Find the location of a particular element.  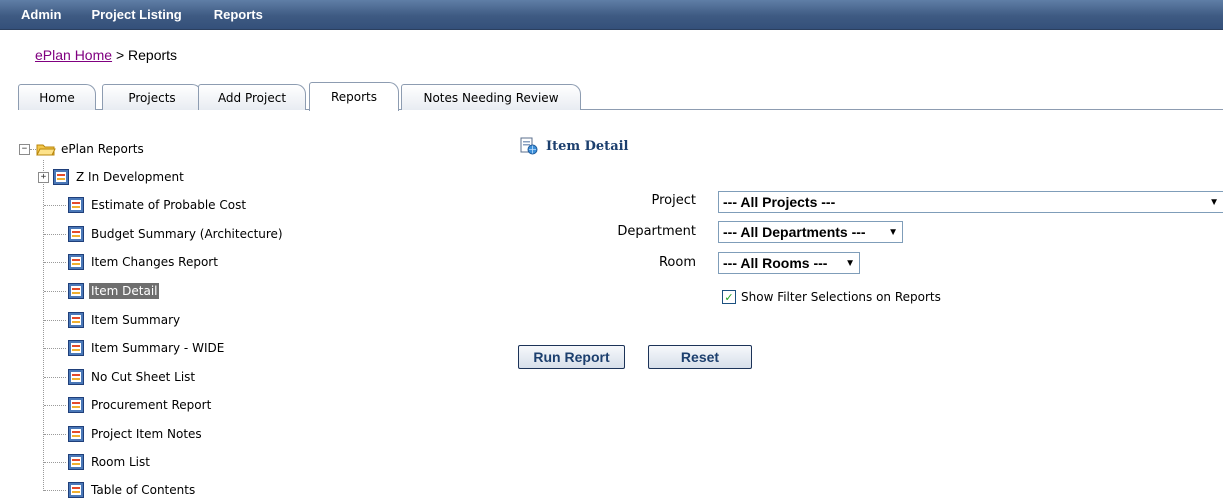

breadcrumb: ePlan Home > Reports is located at coordinates (106, 55).